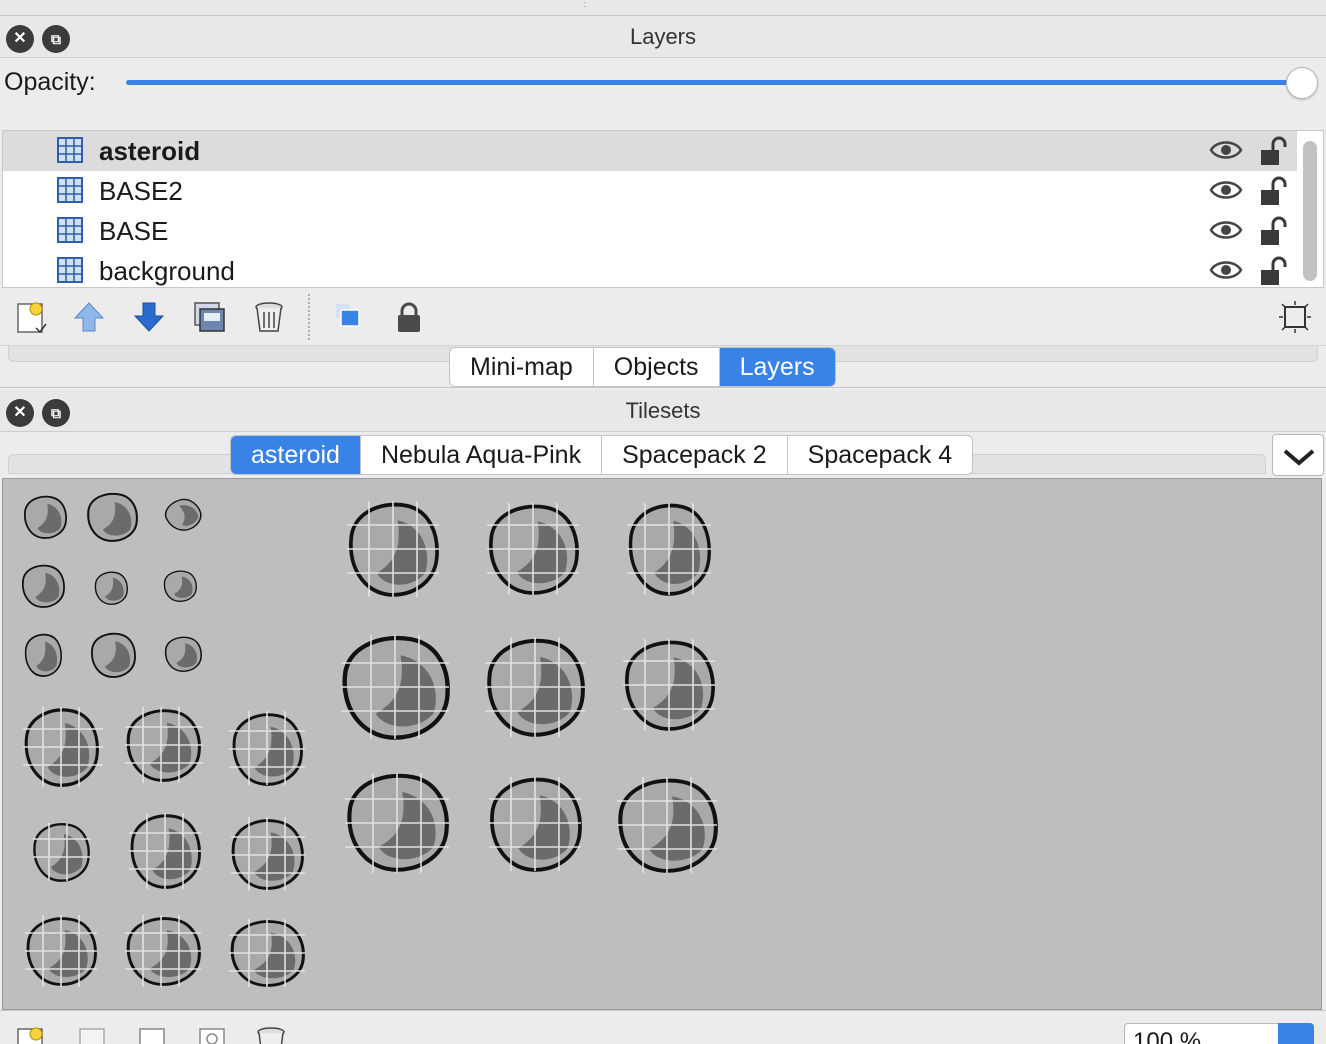  I want to click on layer-name: BASE2, so click(141, 191).